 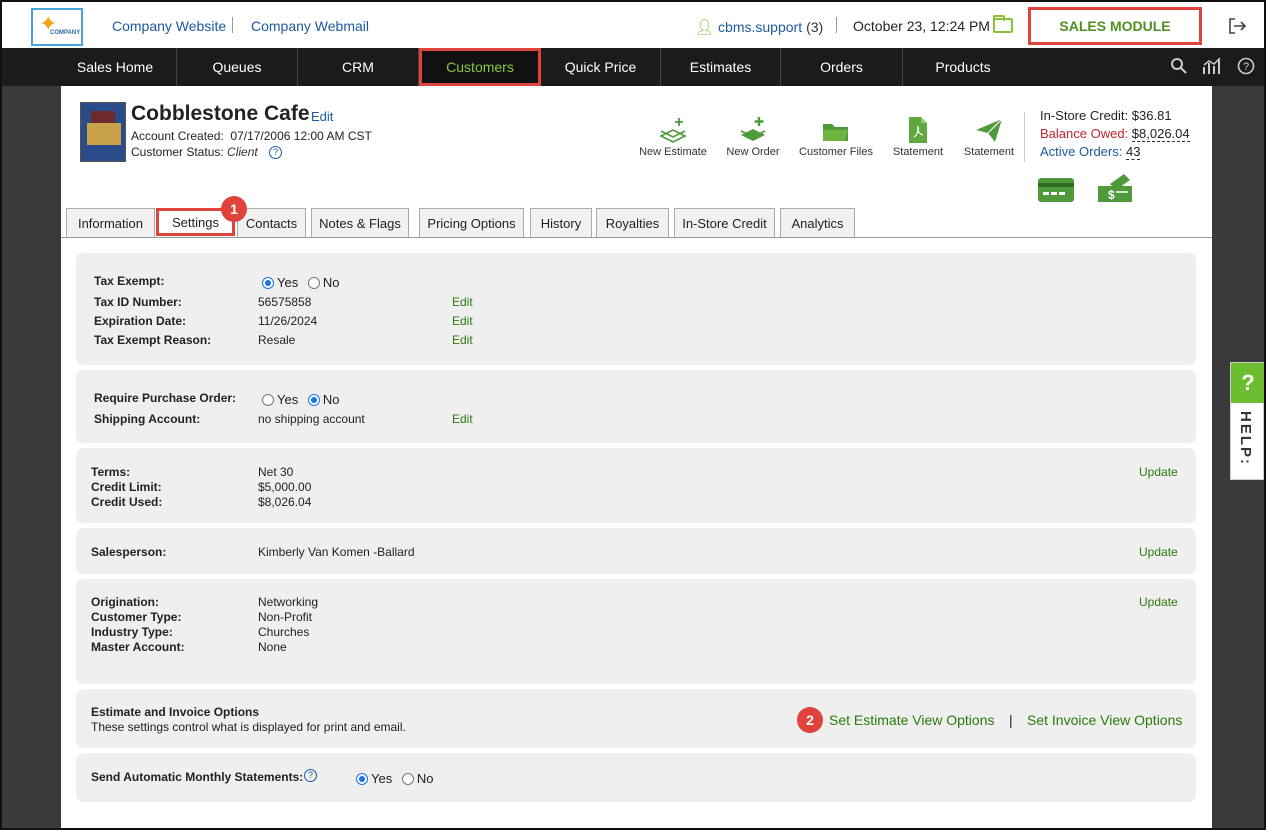 What do you see at coordinates (815, 27) in the screenshot?
I see `notification-count: (3)` at bounding box center [815, 27].